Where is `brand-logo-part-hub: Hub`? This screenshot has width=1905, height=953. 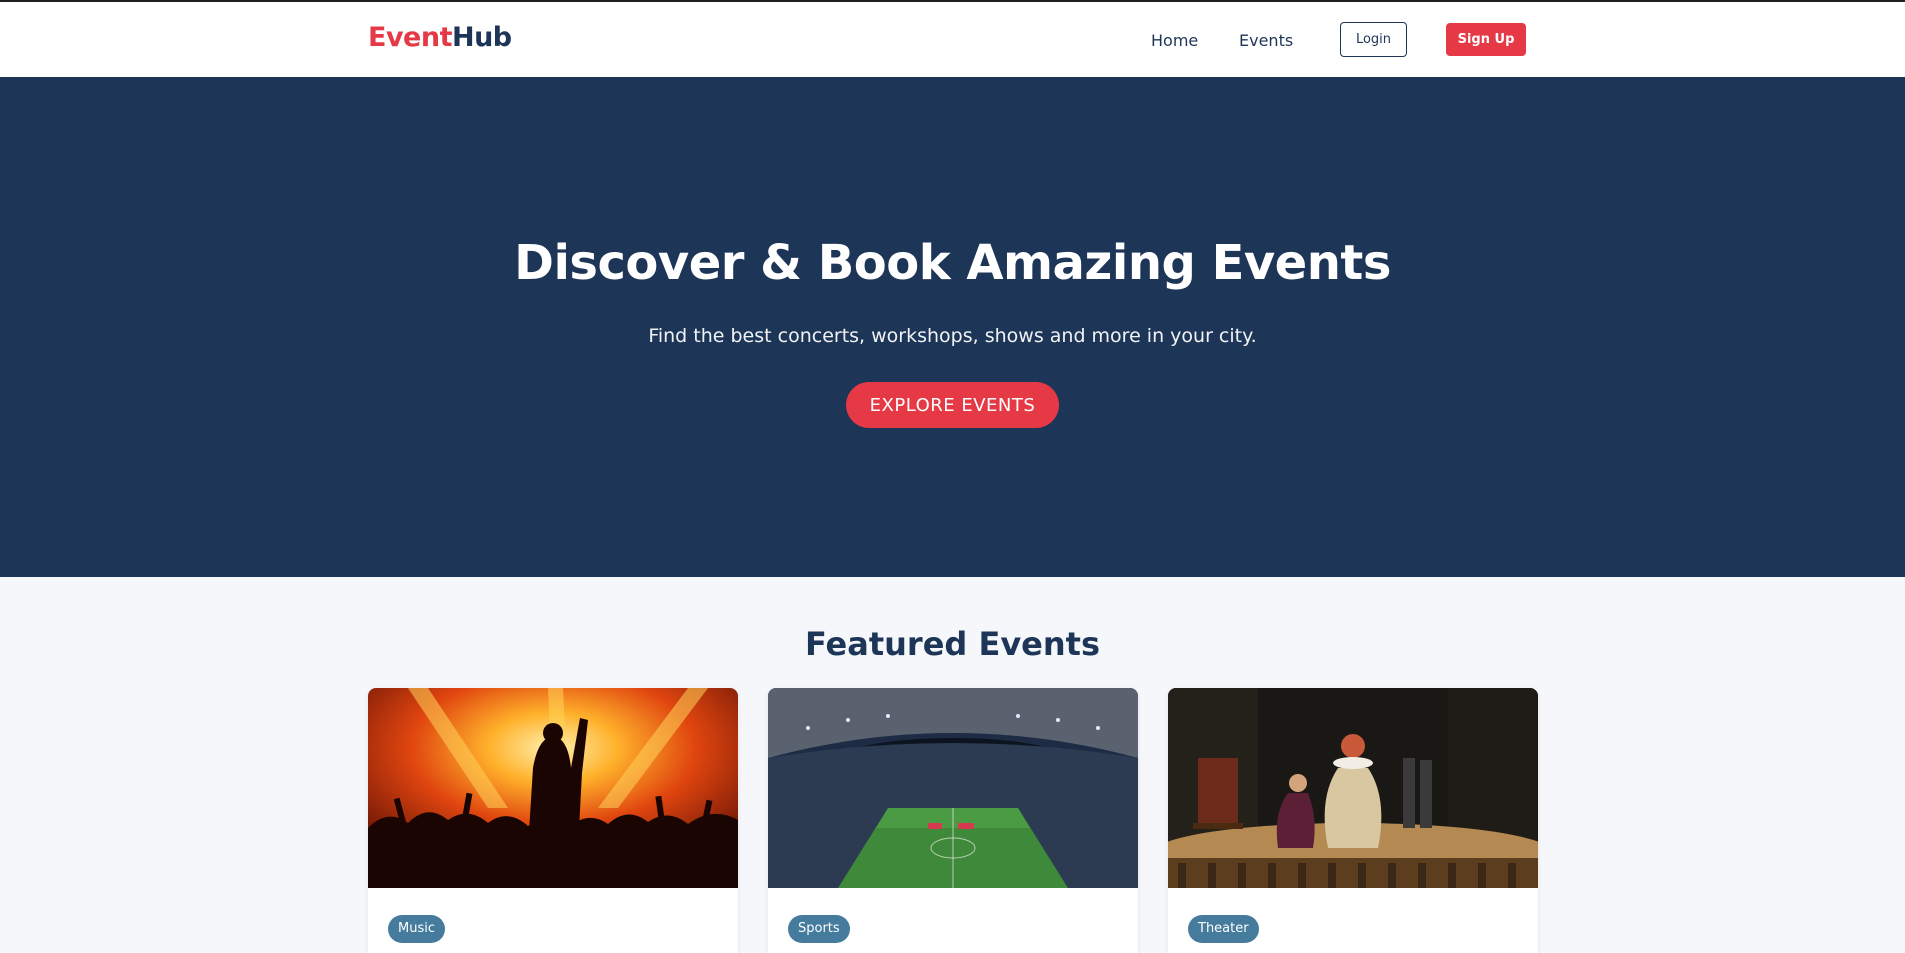 brand-logo-part-hub: Hub is located at coordinates (481, 37).